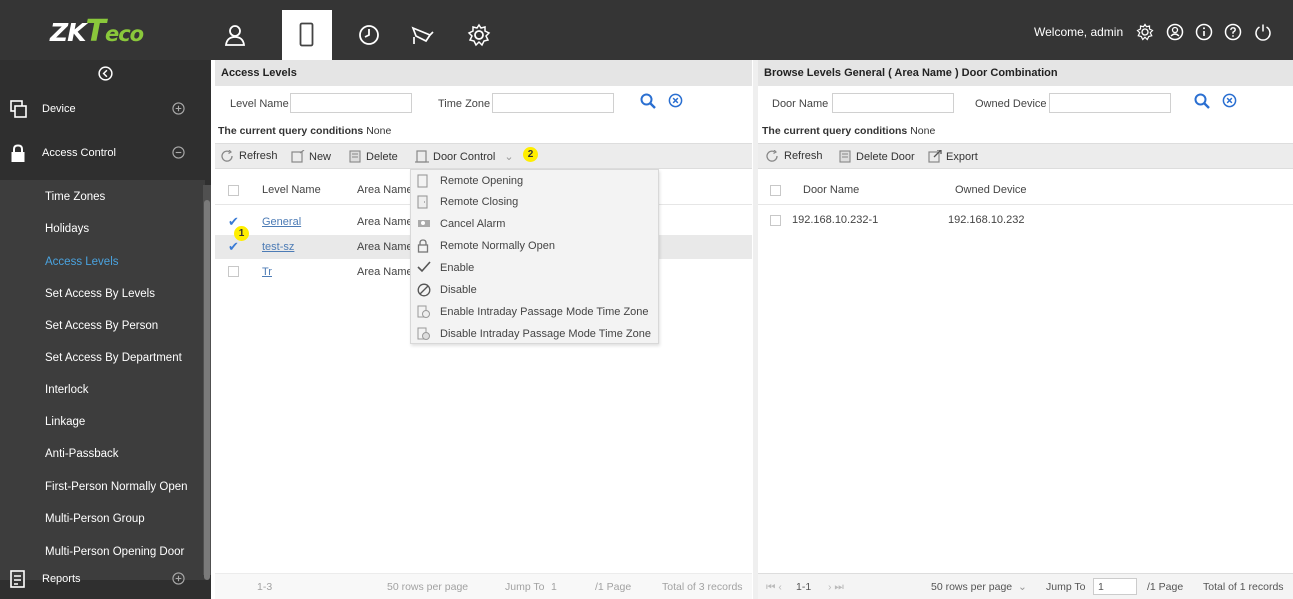 The image size is (1293, 599). Describe the element at coordinates (1204, 33) in the screenshot. I see `info-icon` at that location.